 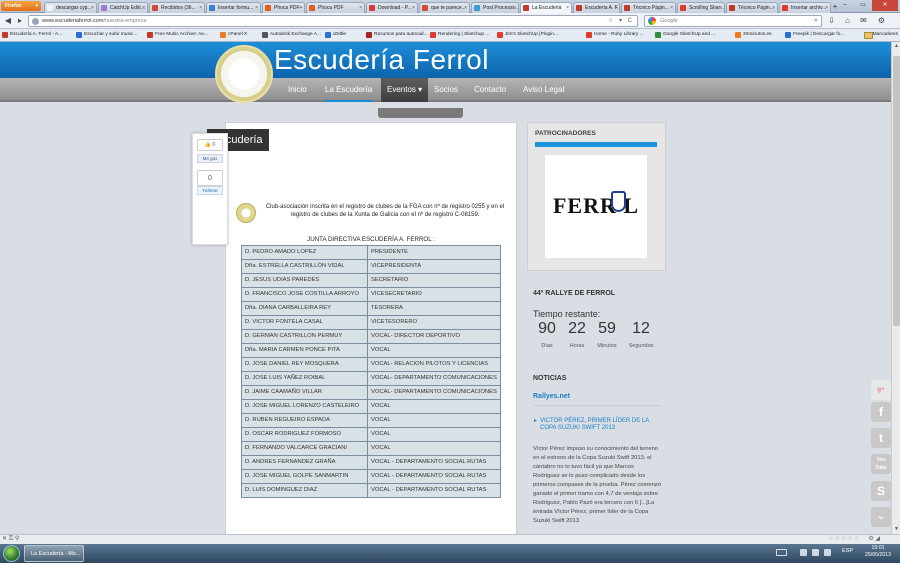 I want to click on minimize-button: –, so click(x=845, y=5).